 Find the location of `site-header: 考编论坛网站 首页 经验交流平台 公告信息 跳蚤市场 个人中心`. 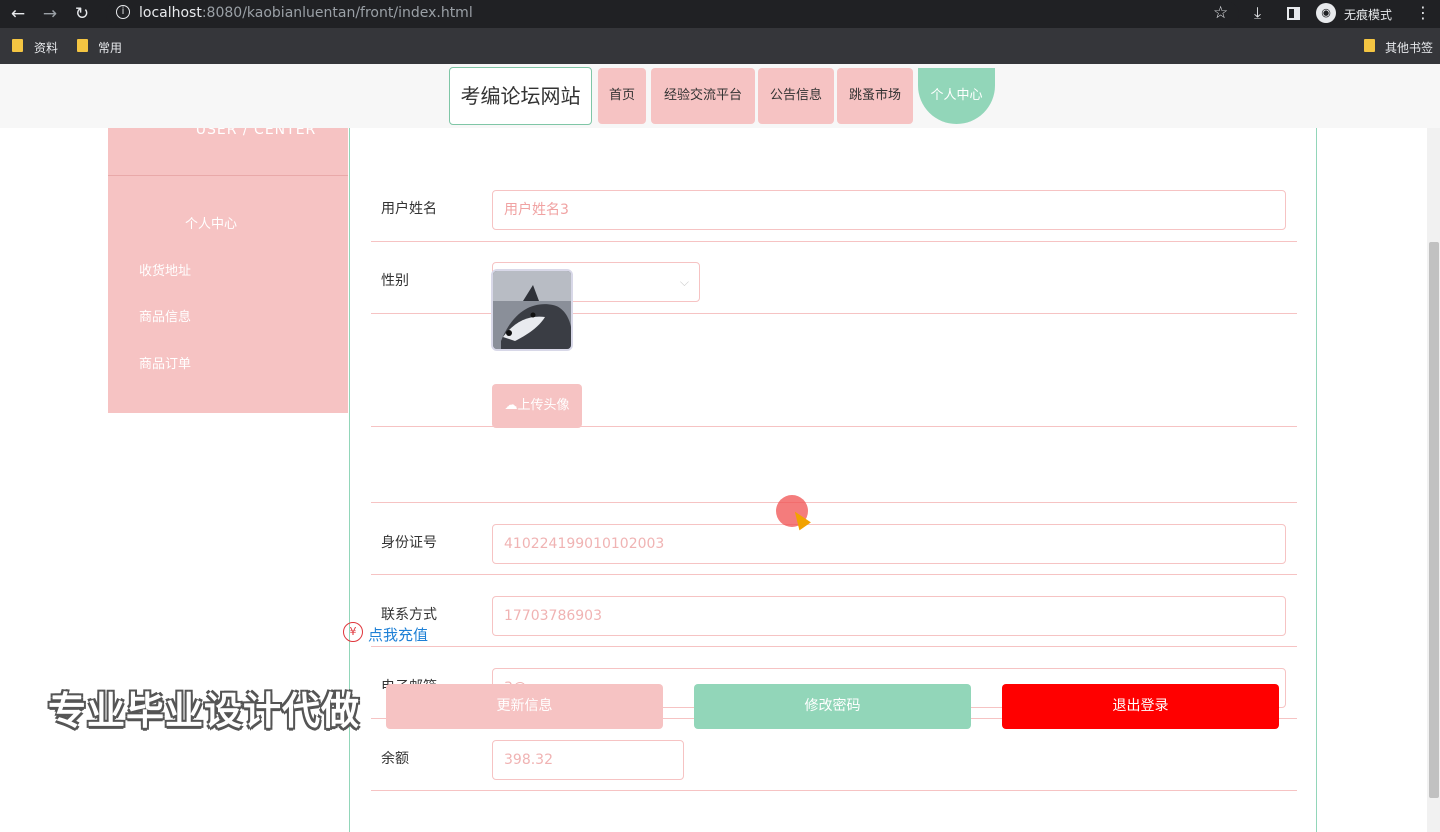

site-header: 考编论坛网站 首页 经验交流平台 公告信息 跳蚤市场 个人中心 is located at coordinates (720, 96).